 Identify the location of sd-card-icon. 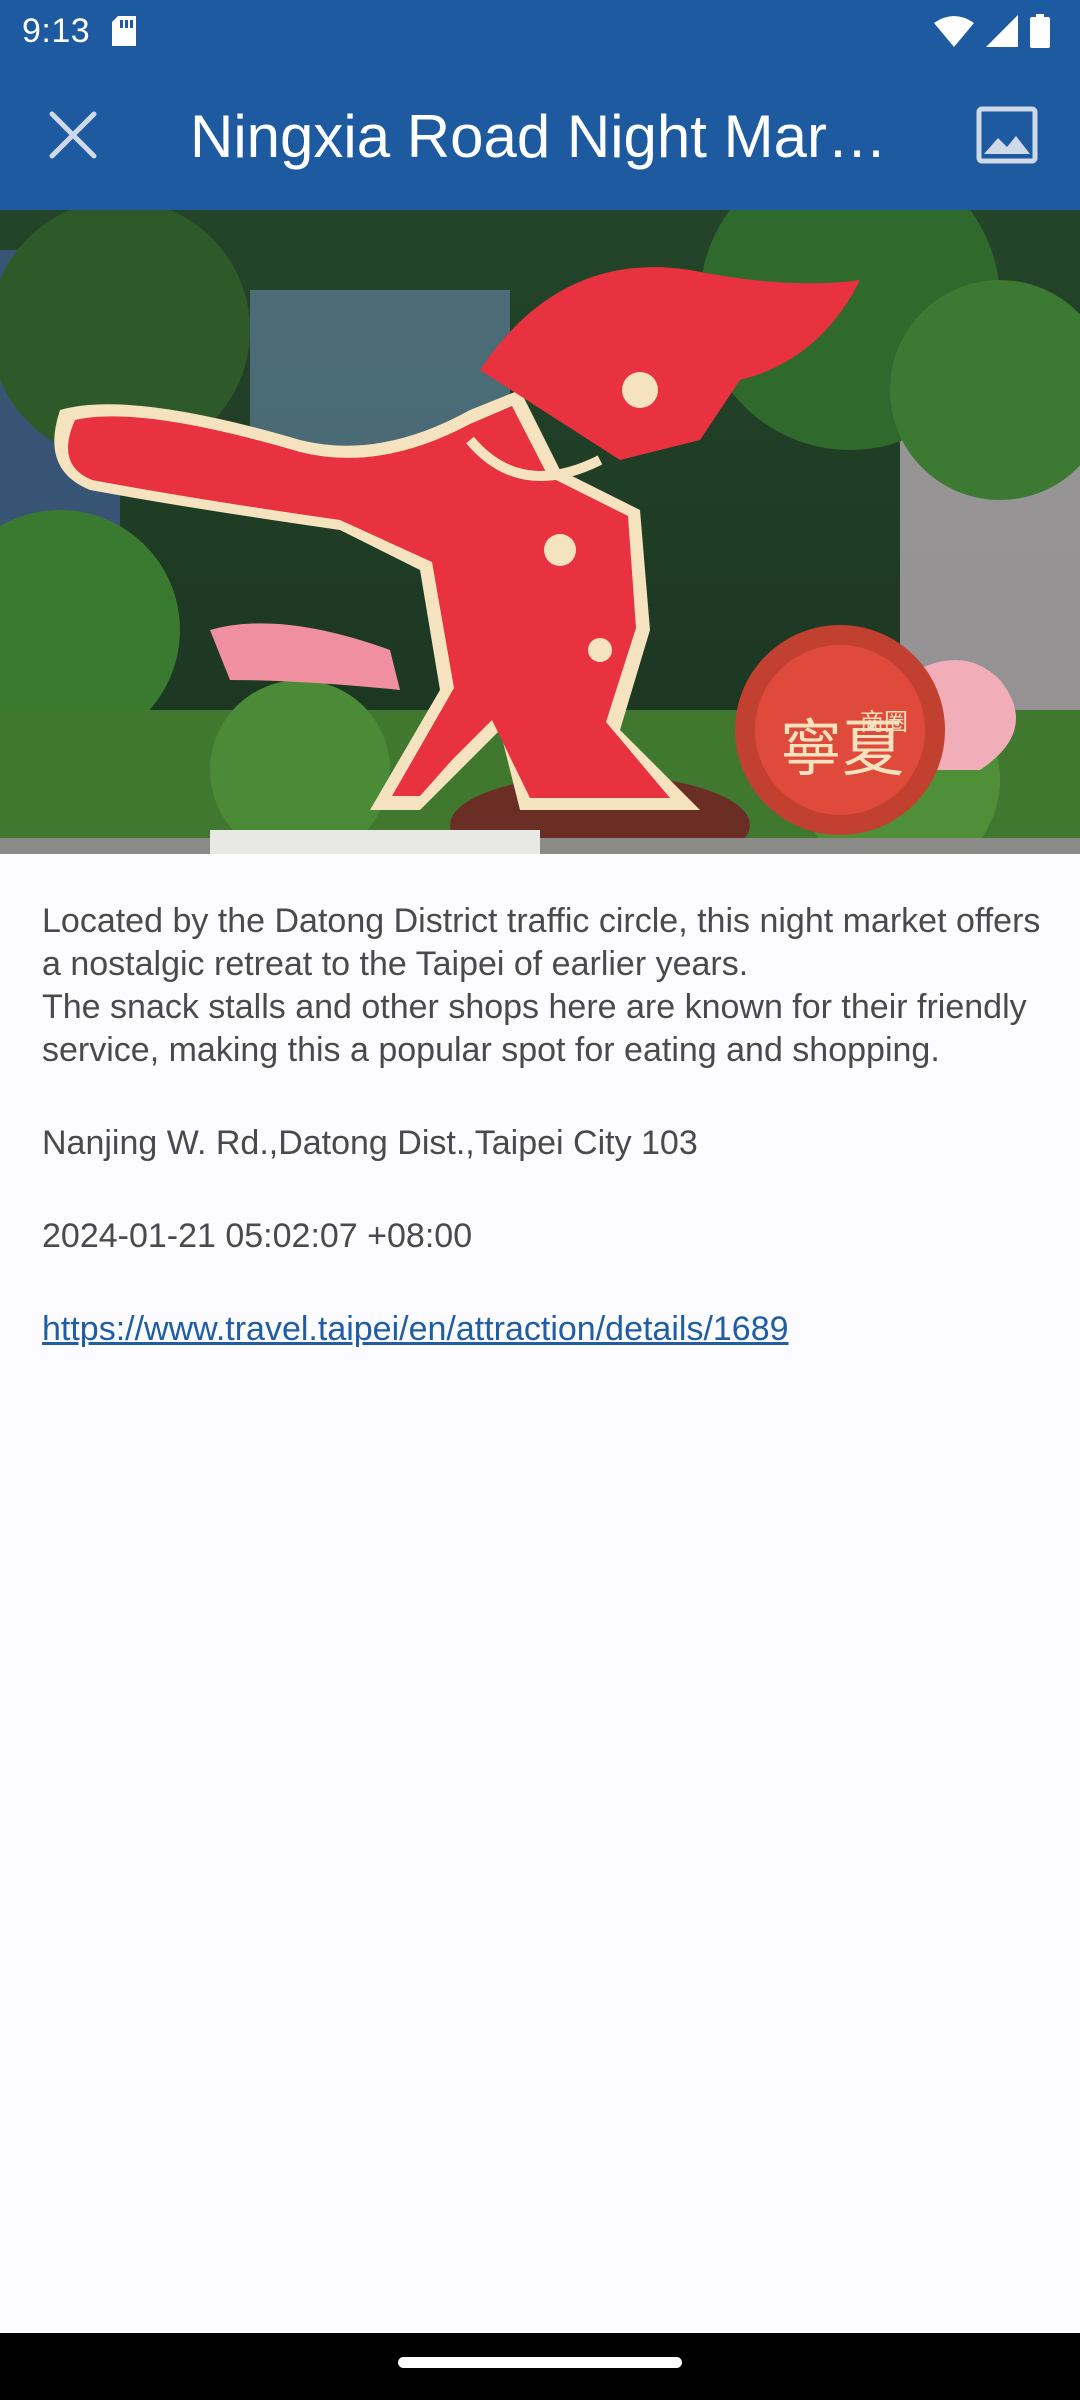
(125, 33).